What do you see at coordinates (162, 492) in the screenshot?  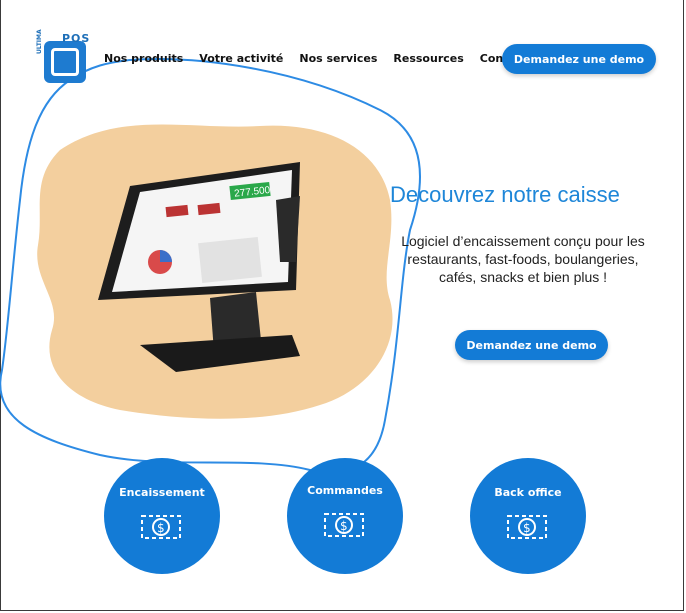 I see `service-label: Encaissement` at bounding box center [162, 492].